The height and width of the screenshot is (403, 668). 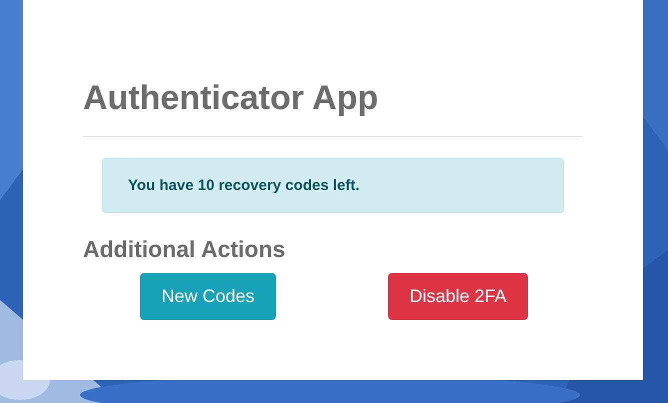 I want to click on page-title: Authenticator App, so click(x=231, y=98).